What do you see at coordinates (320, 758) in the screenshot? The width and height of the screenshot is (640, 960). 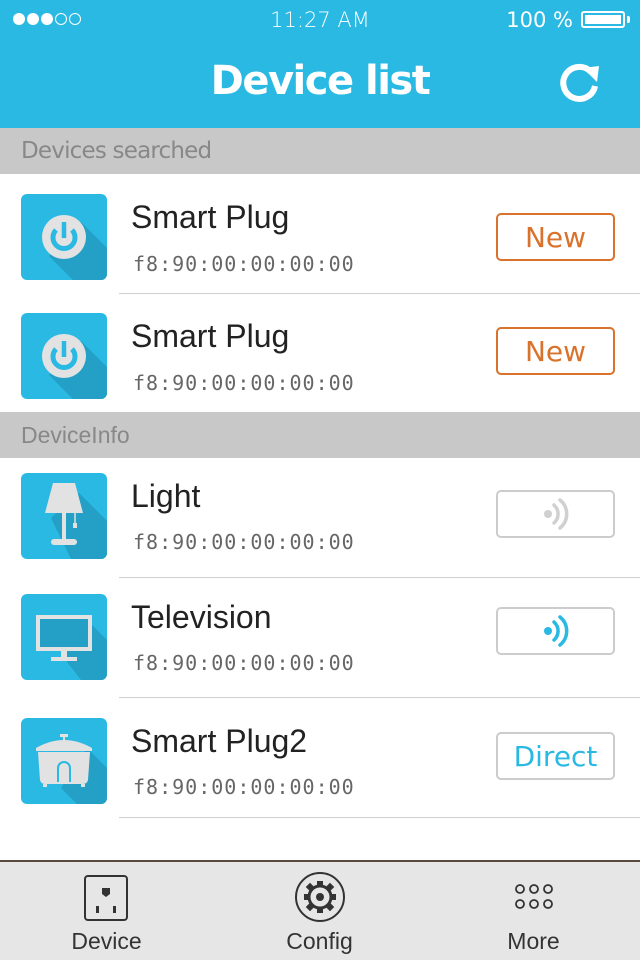 I see `device-row: Smart Plug2 f8:90:00:00:00:00 Direct` at bounding box center [320, 758].